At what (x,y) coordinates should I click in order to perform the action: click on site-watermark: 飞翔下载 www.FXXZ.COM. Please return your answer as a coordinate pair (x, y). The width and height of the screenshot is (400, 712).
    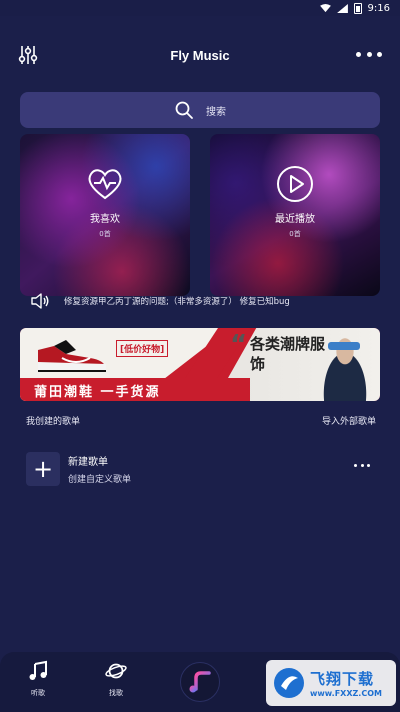
    Looking at the image, I should click on (331, 683).